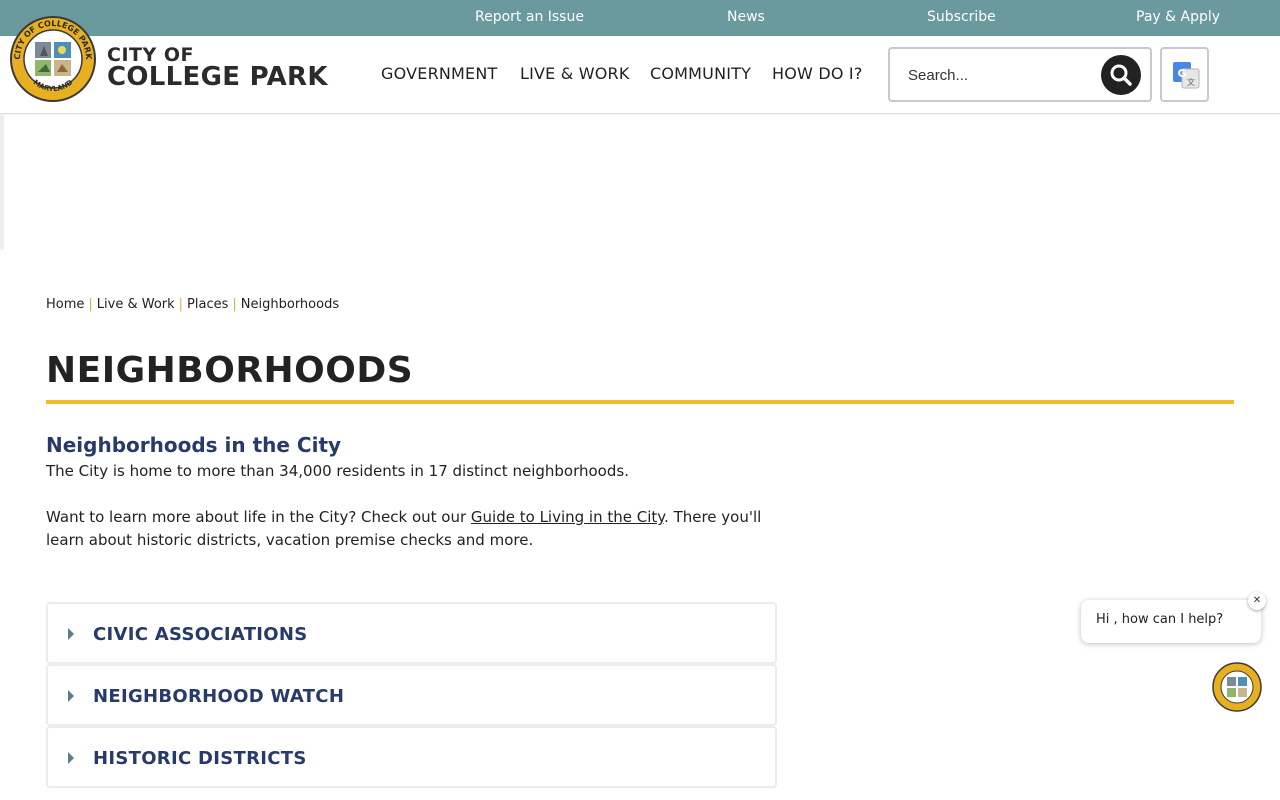  Describe the element at coordinates (1160, 619) in the screenshot. I see `chat-greeting-text: Hi , how can I help?` at that location.